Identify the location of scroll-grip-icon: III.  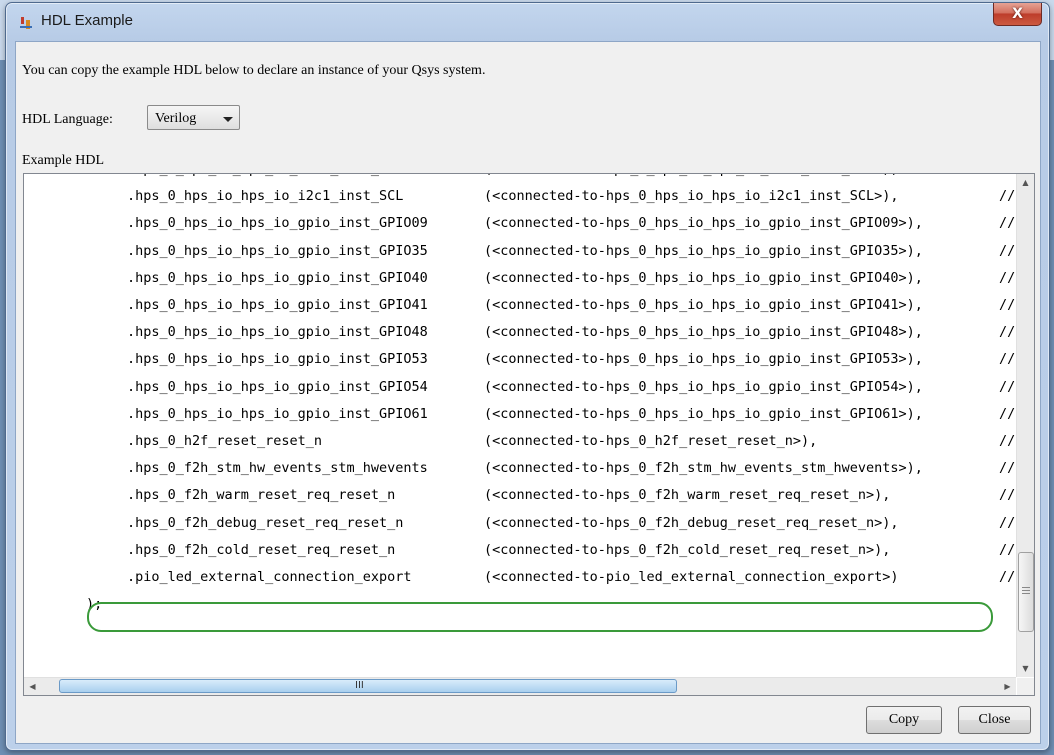
(359, 685).